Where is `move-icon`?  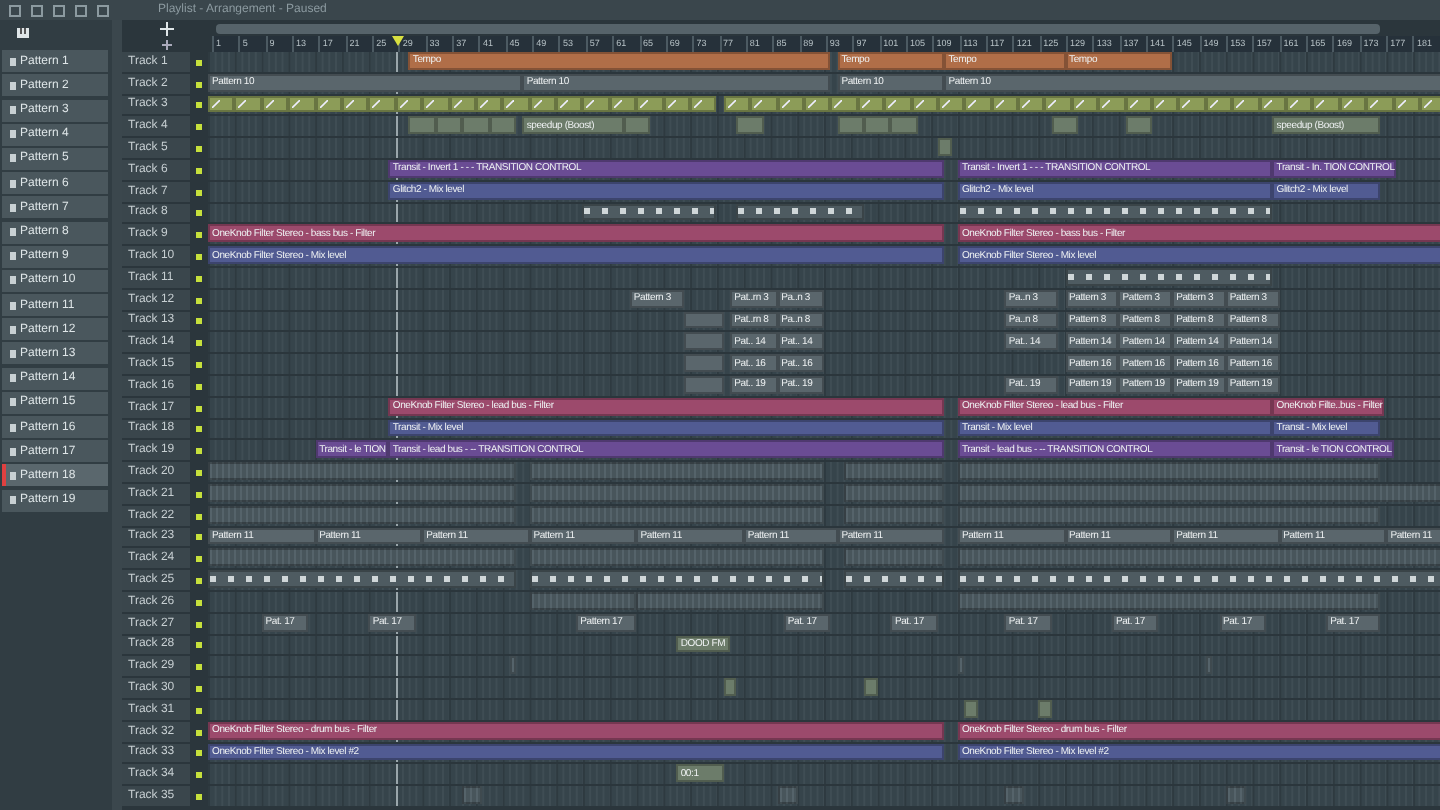
move-icon is located at coordinates (167, 28).